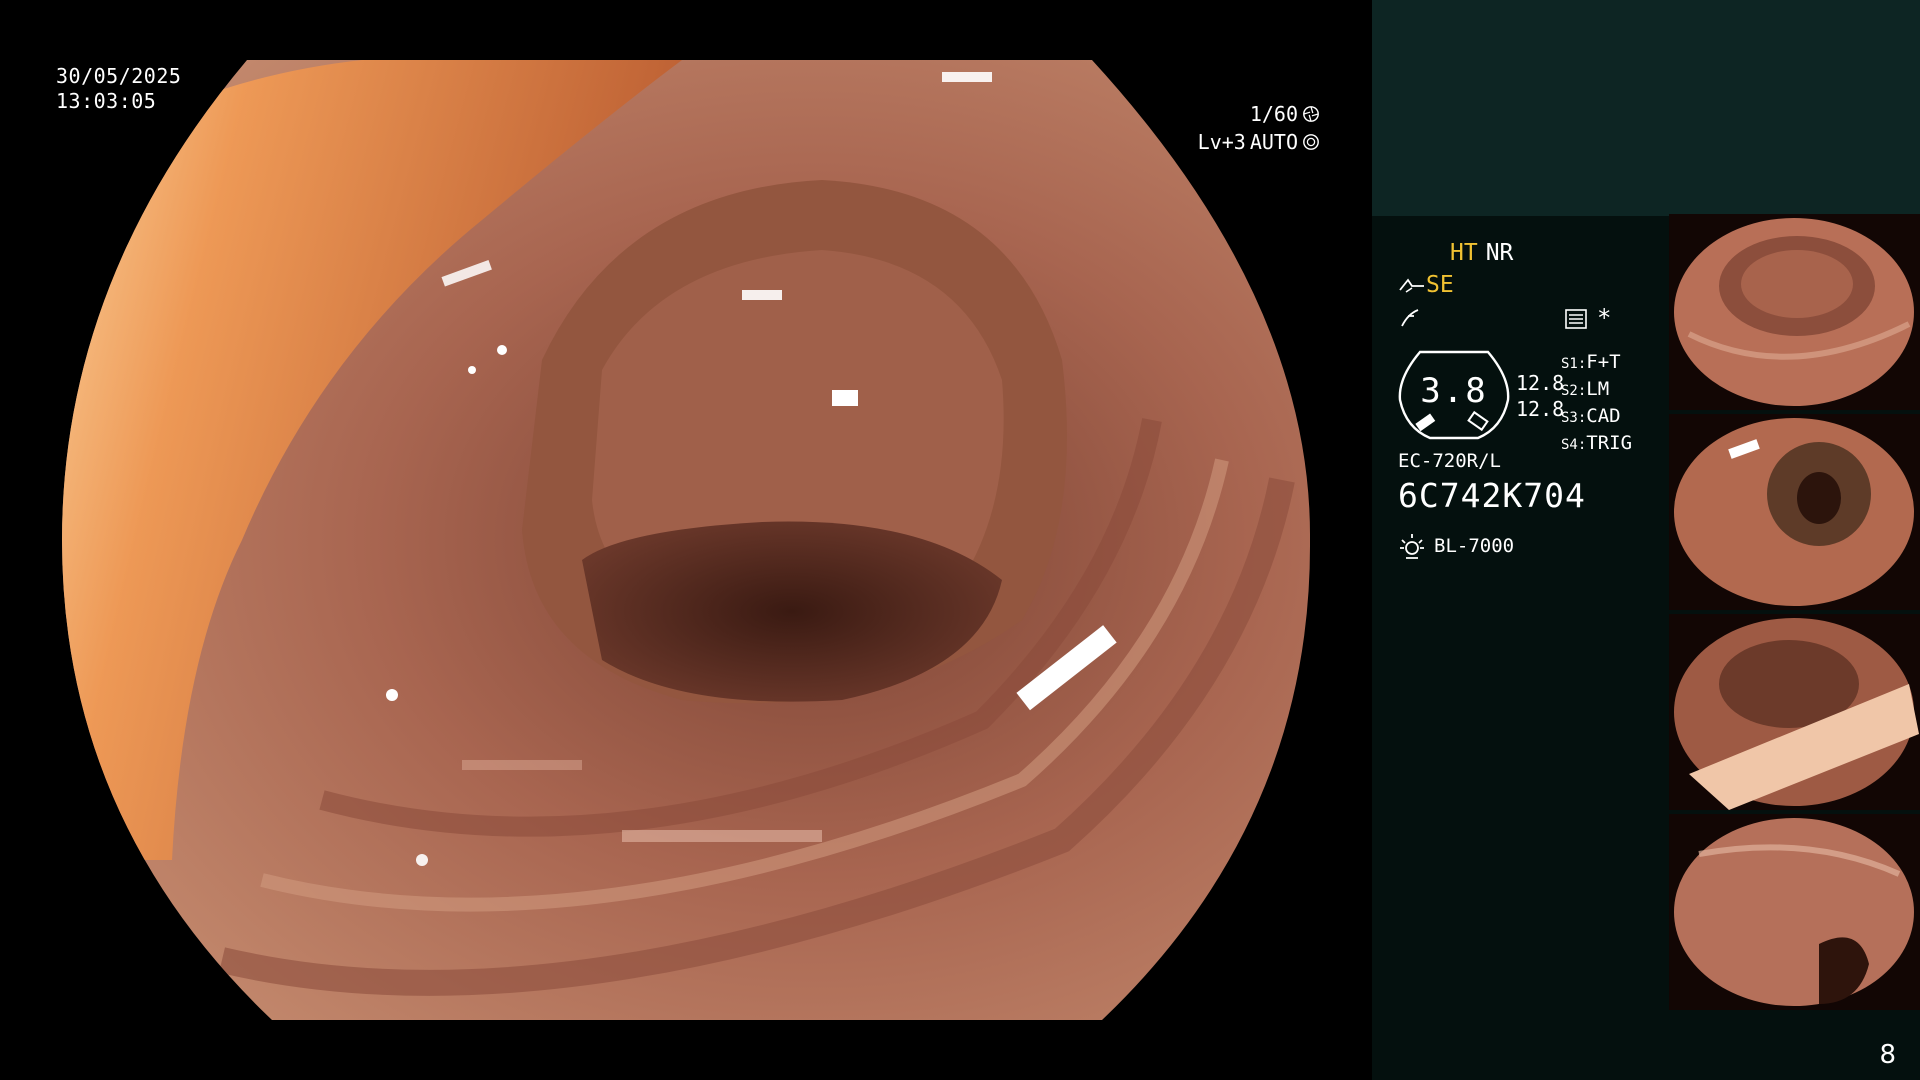 The width and height of the screenshot is (1920, 1080). I want to click on menu-icon, so click(1576, 319).